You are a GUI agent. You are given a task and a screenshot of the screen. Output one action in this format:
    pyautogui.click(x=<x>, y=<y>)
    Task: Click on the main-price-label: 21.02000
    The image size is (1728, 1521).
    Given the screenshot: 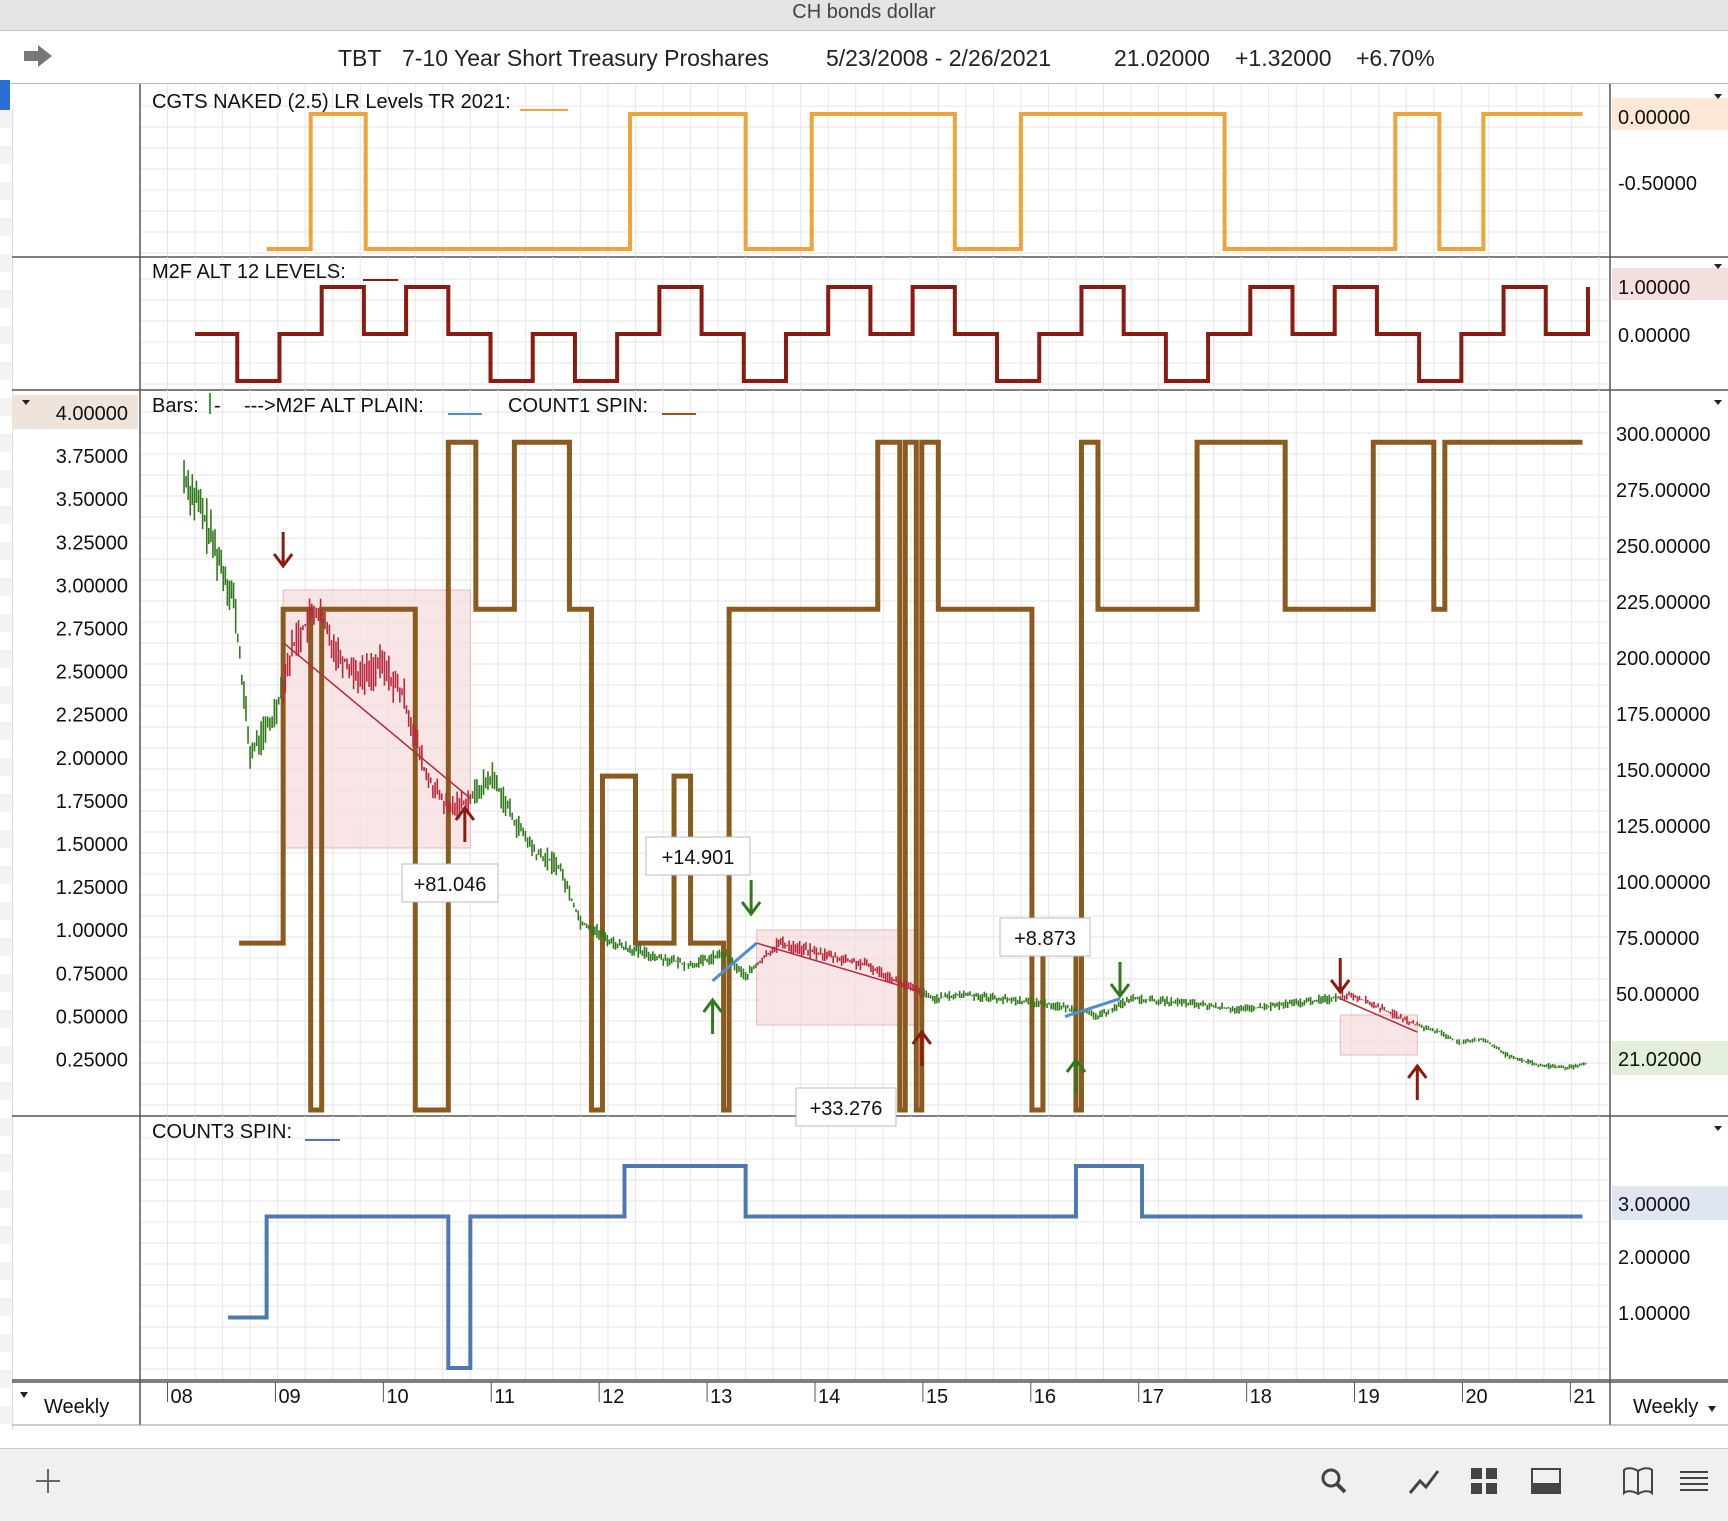 What is the action you would take?
    pyautogui.click(x=1659, y=1060)
    